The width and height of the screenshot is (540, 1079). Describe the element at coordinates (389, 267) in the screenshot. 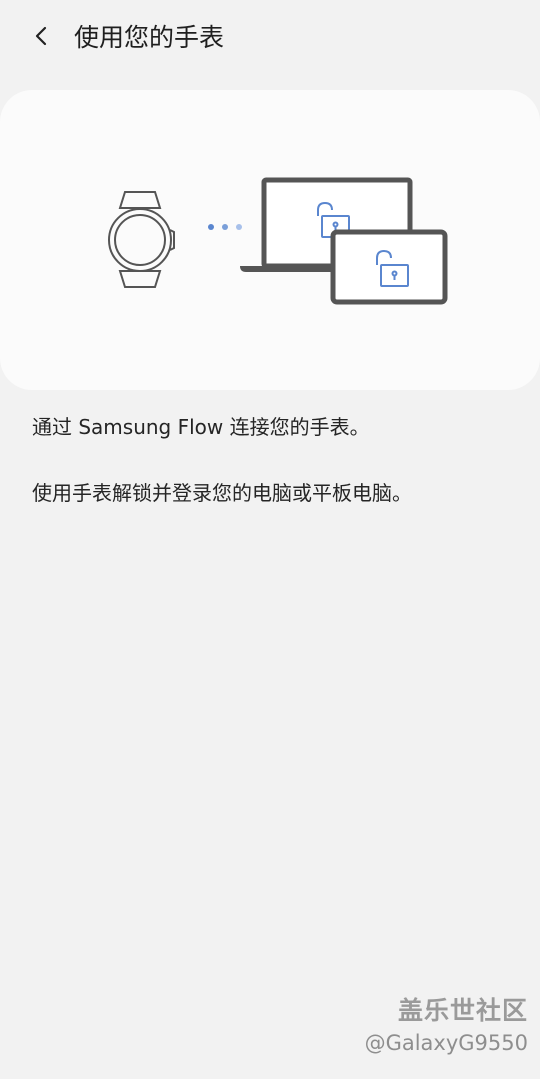

I see `tablet-icon` at that location.